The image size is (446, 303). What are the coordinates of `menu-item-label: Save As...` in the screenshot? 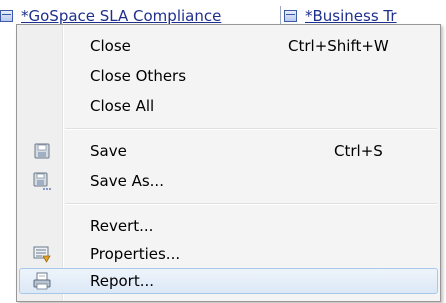 It's located at (127, 181).